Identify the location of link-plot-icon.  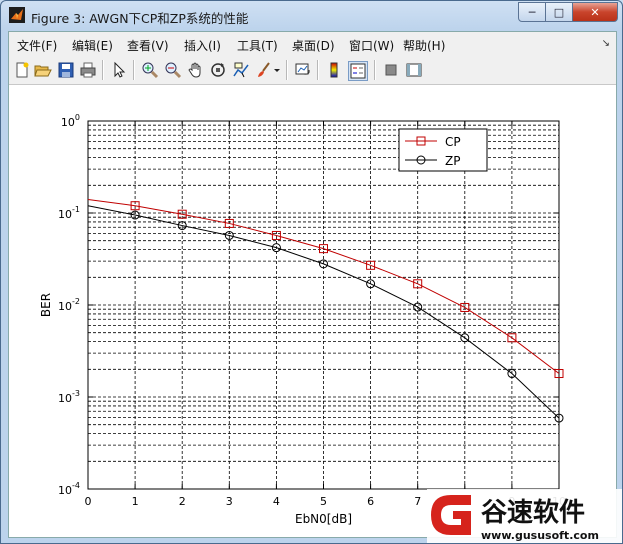
(303, 70).